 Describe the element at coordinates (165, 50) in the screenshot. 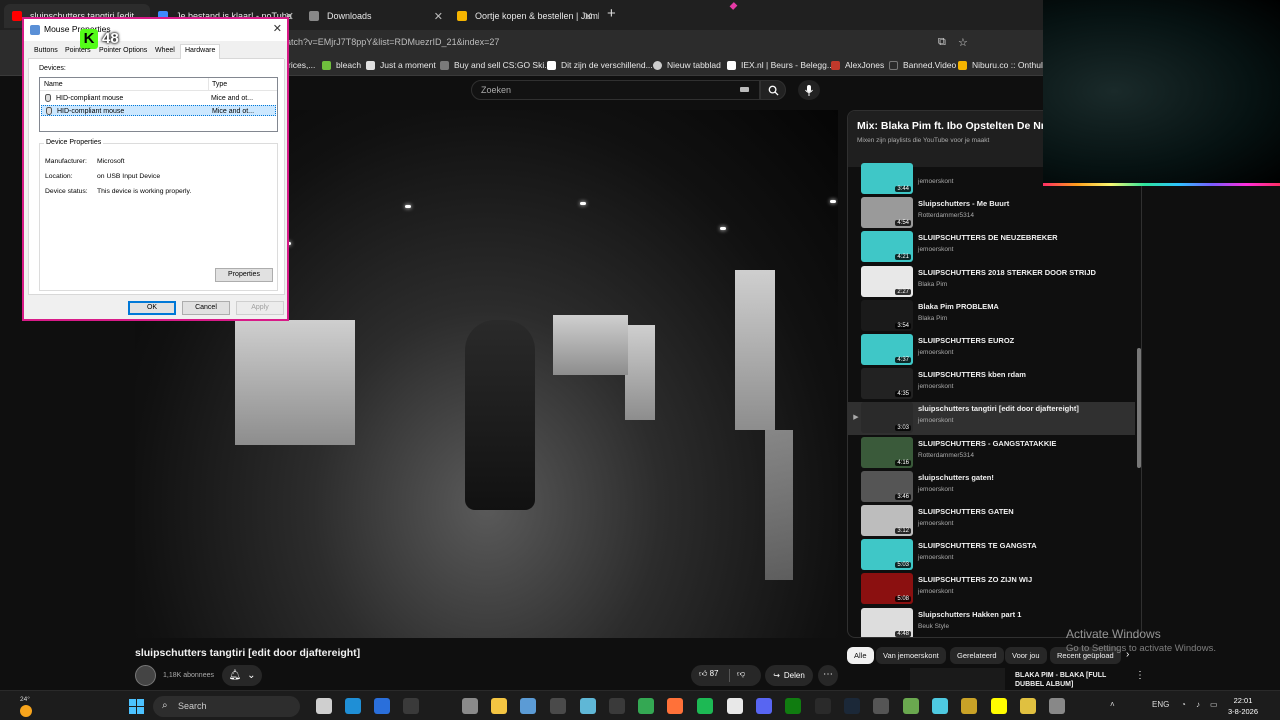

I see `tab-wheel: Wheel` at that location.